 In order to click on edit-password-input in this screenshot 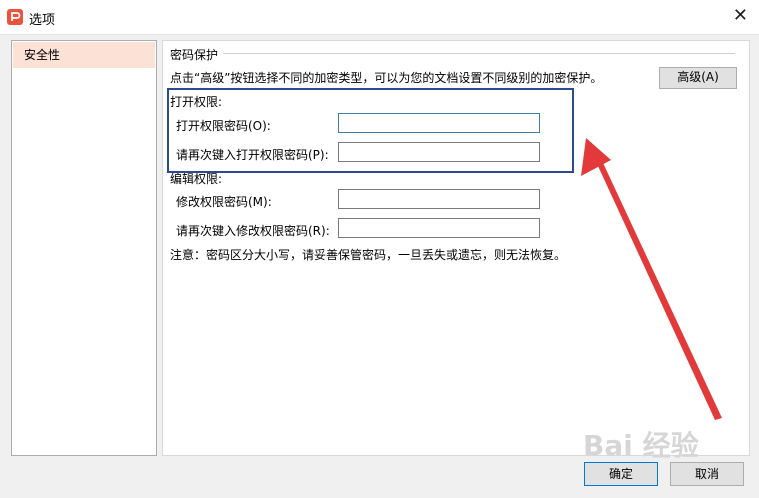, I will do `click(439, 199)`.